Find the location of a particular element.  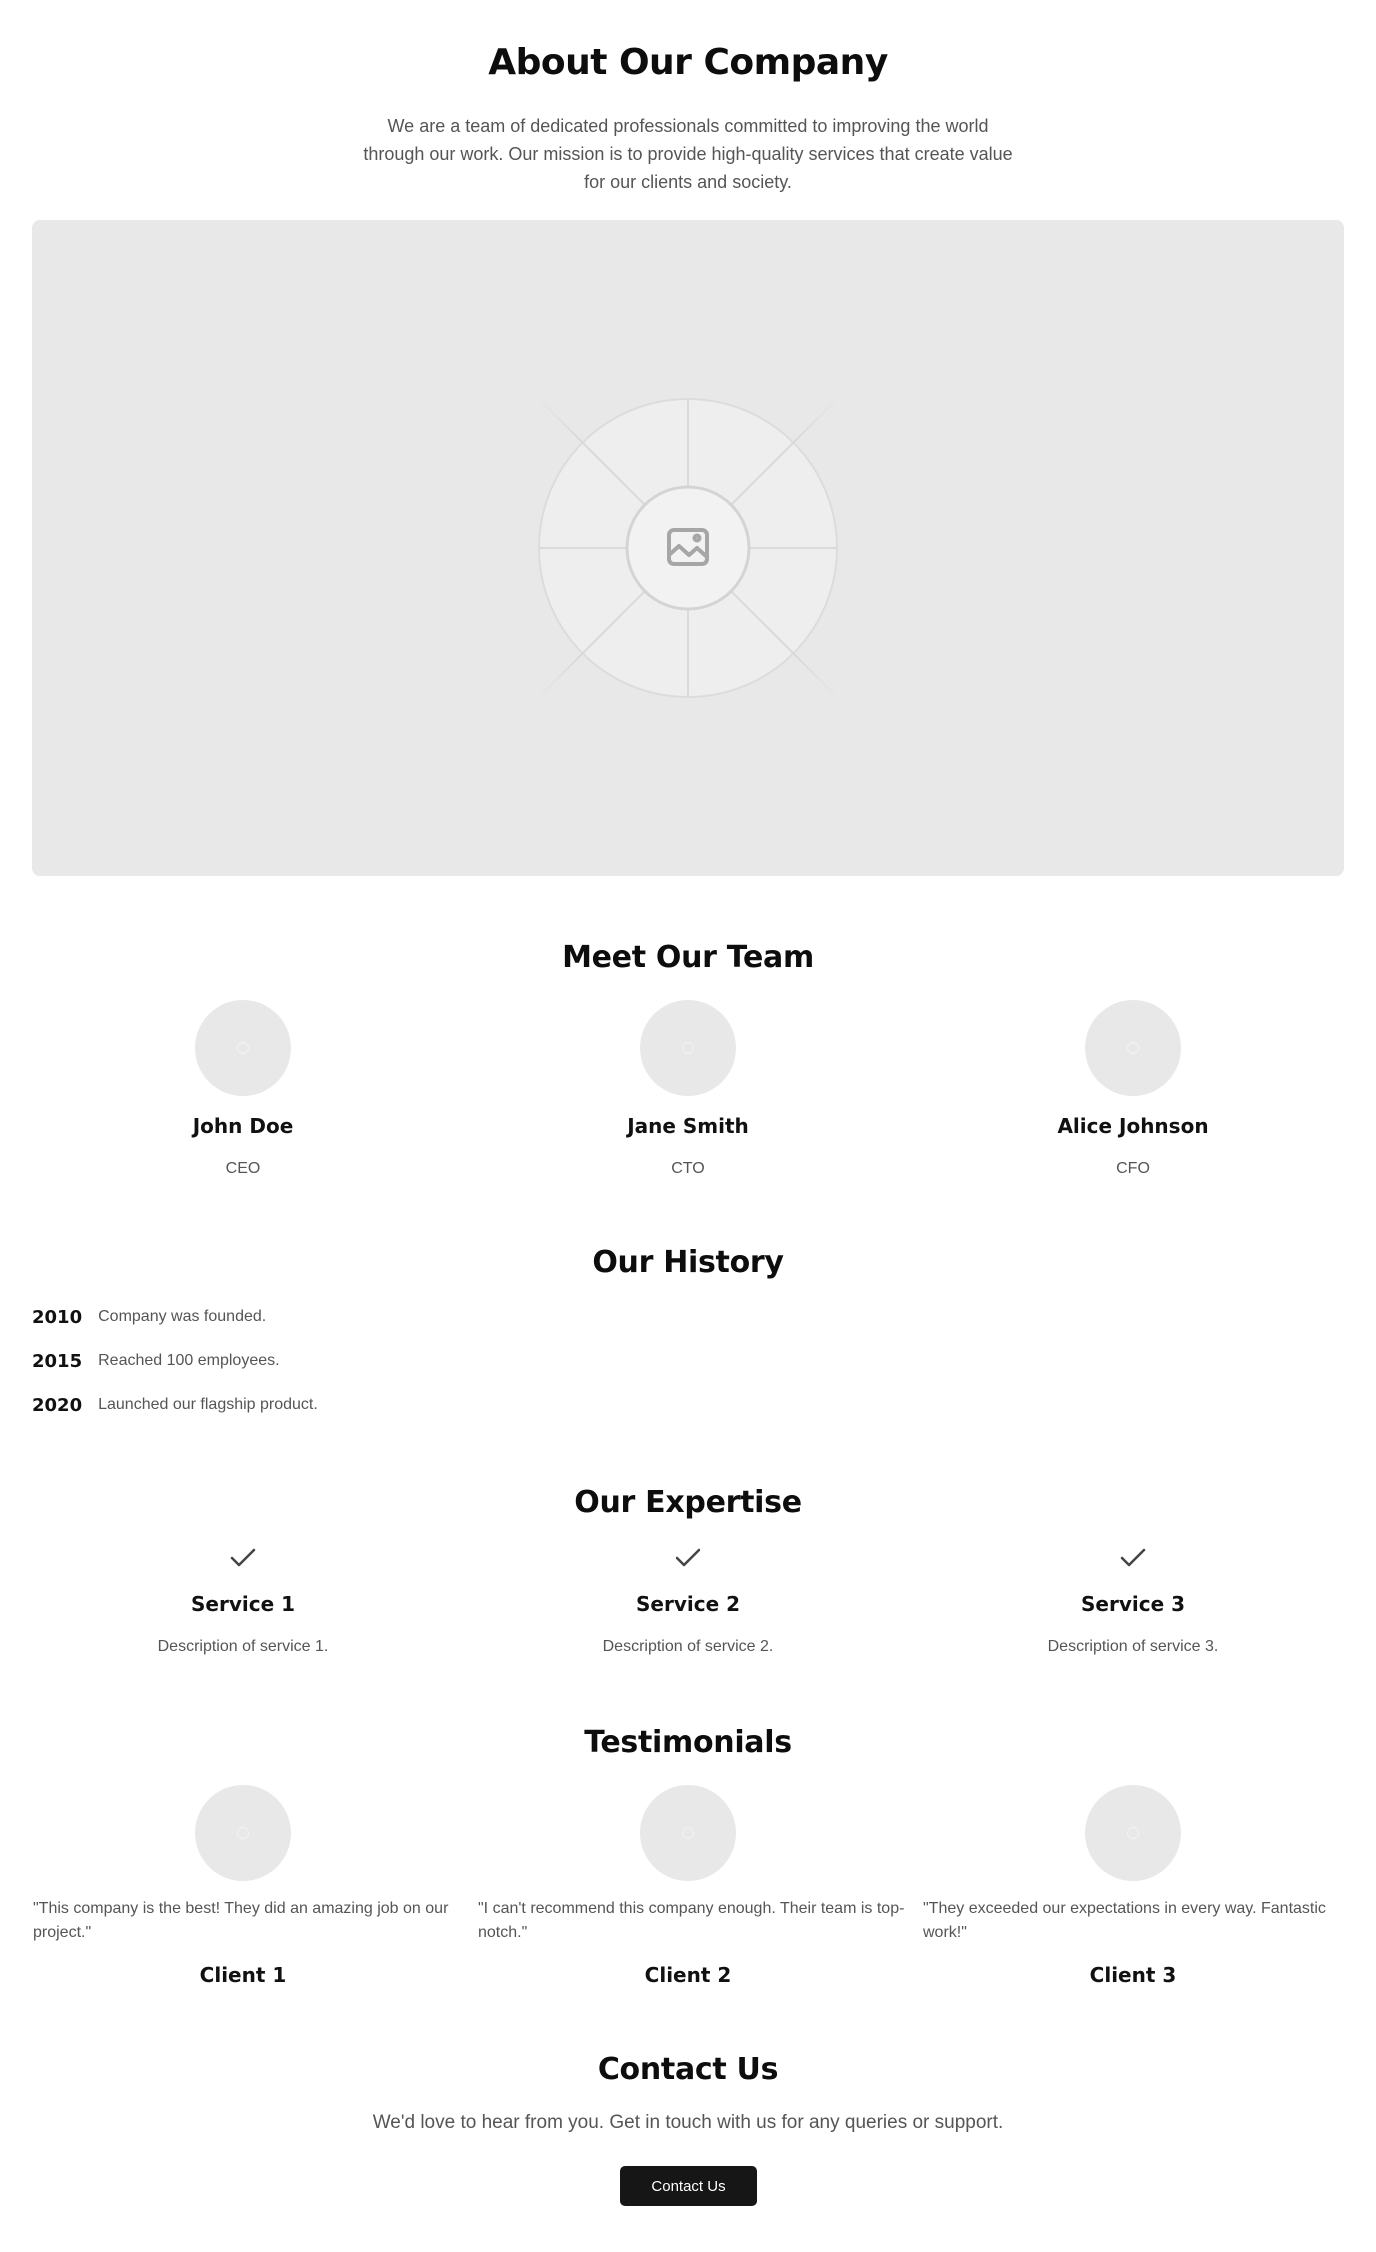

member-name: John Doe is located at coordinates (243, 1126).